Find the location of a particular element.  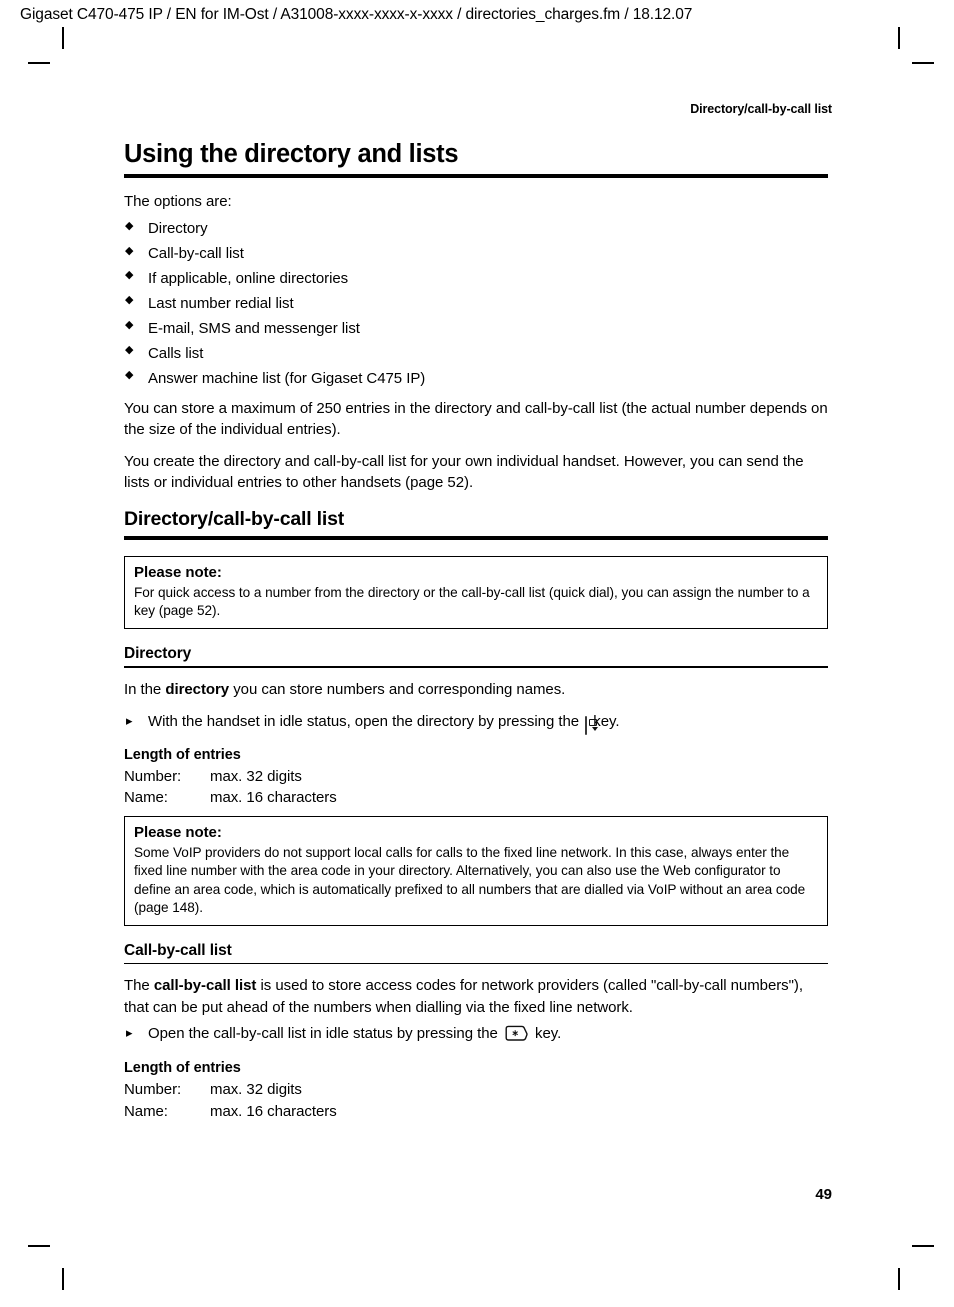

subsection-rule-call-by-call is located at coordinates (476, 964).